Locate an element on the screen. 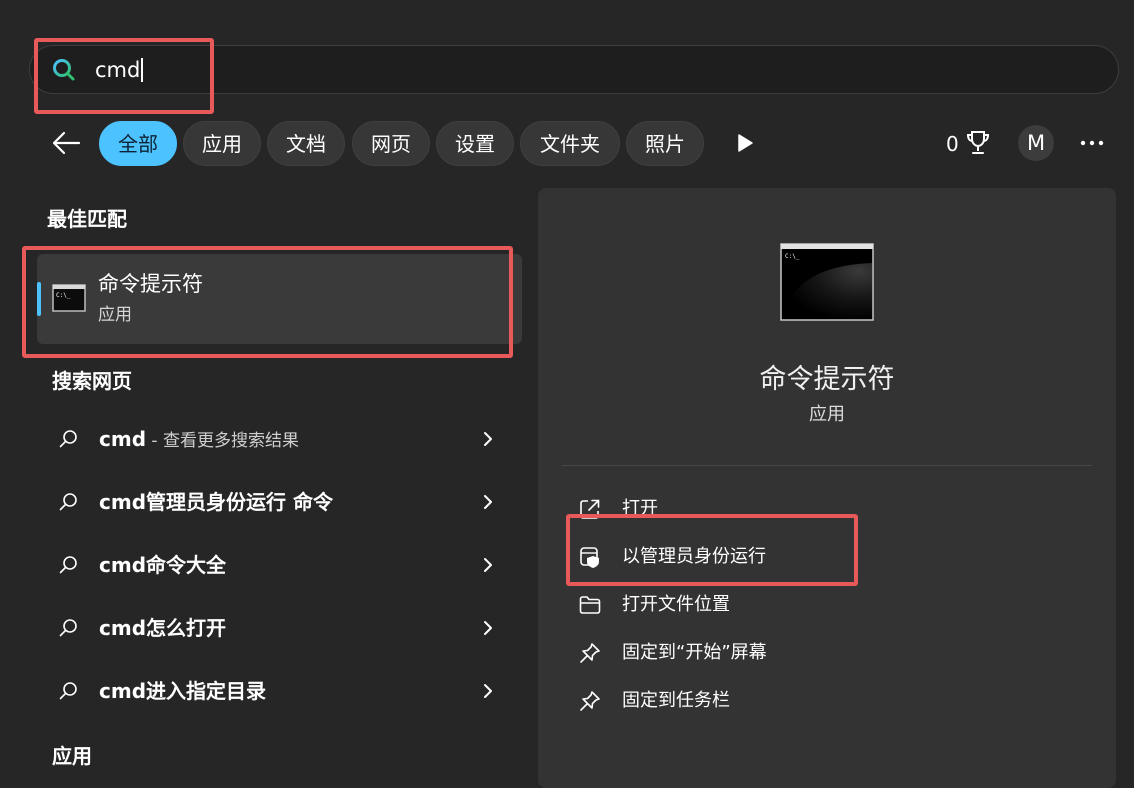 This screenshot has height=788, width=1134. web-result-text: cmd管理员身份运行 命令 is located at coordinates (216, 502).